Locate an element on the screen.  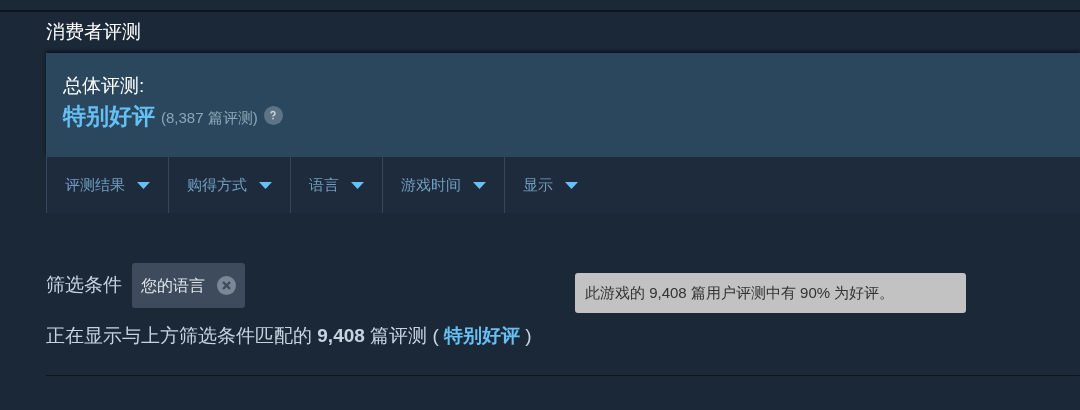
overall-label: 总体评测: is located at coordinates (104, 86).